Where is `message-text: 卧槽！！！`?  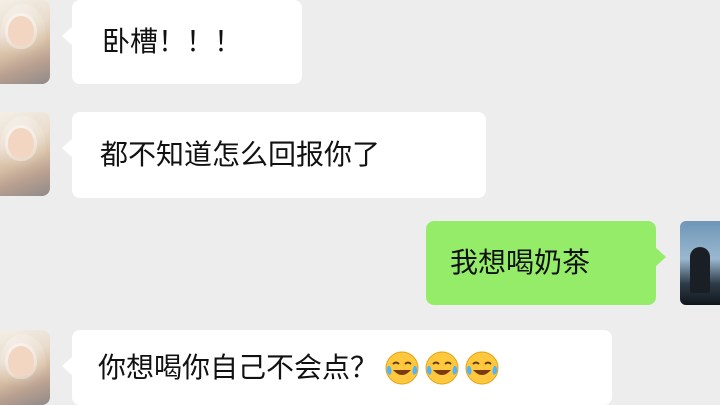 message-text: 卧槽！！！ is located at coordinates (172, 41).